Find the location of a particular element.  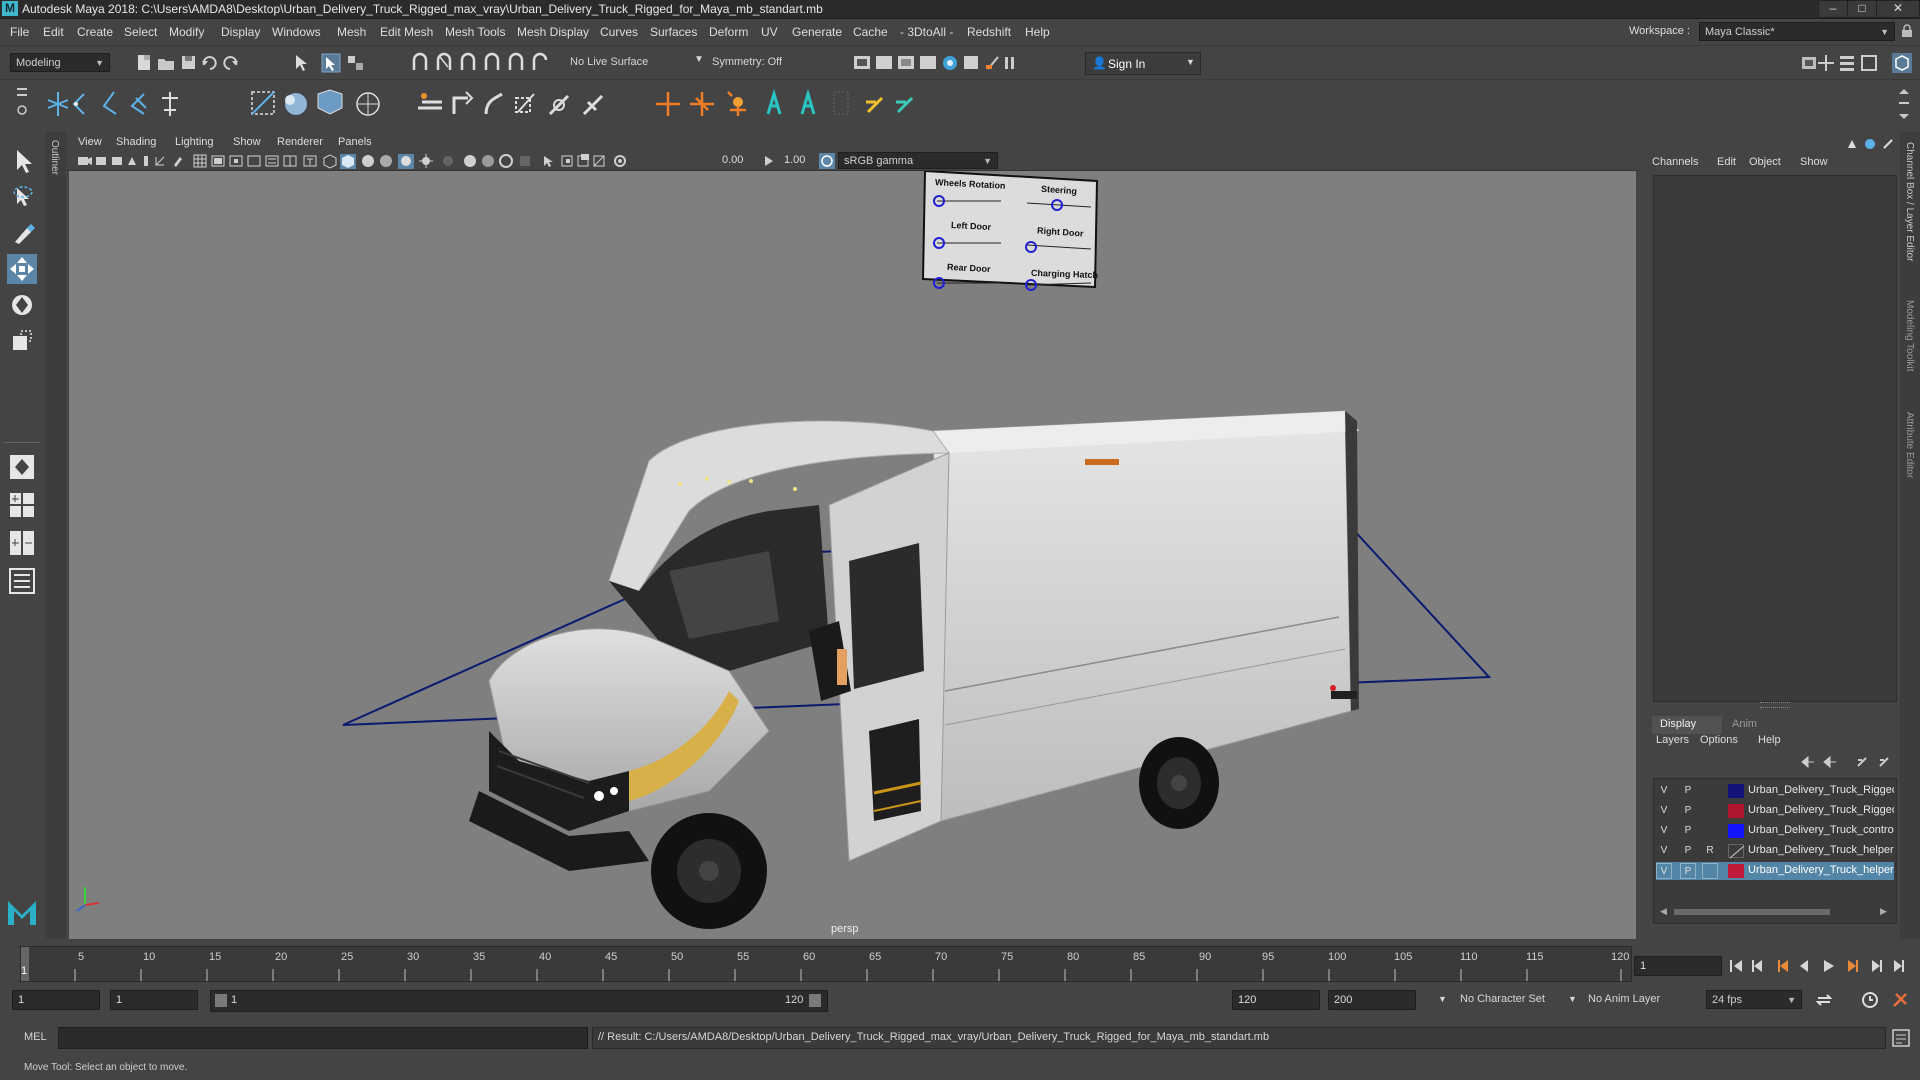

render-tools-icons is located at coordinates (942, 63).